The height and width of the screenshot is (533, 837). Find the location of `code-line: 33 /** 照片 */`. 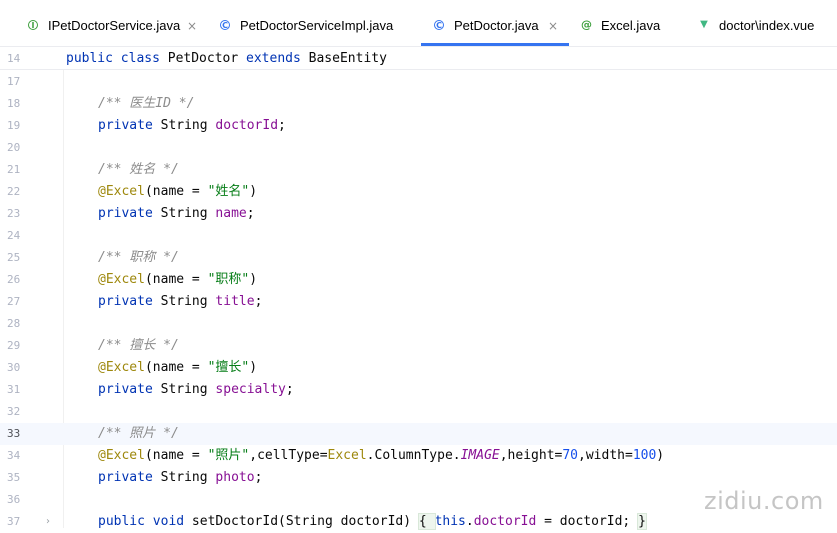

code-line: 33 /** 照片 */ is located at coordinates (418, 434).